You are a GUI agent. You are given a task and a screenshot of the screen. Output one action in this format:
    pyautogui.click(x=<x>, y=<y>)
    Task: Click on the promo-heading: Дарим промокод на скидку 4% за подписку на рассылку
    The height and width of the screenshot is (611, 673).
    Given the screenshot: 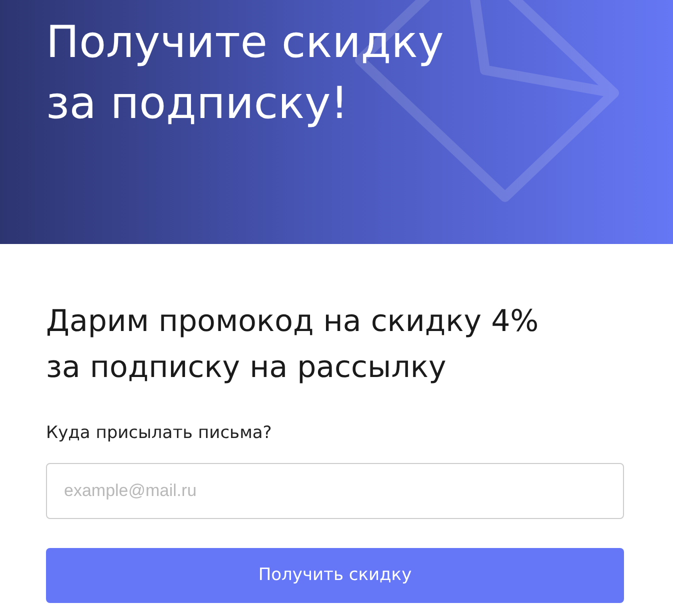 What is the action you would take?
    pyautogui.click(x=292, y=345)
    